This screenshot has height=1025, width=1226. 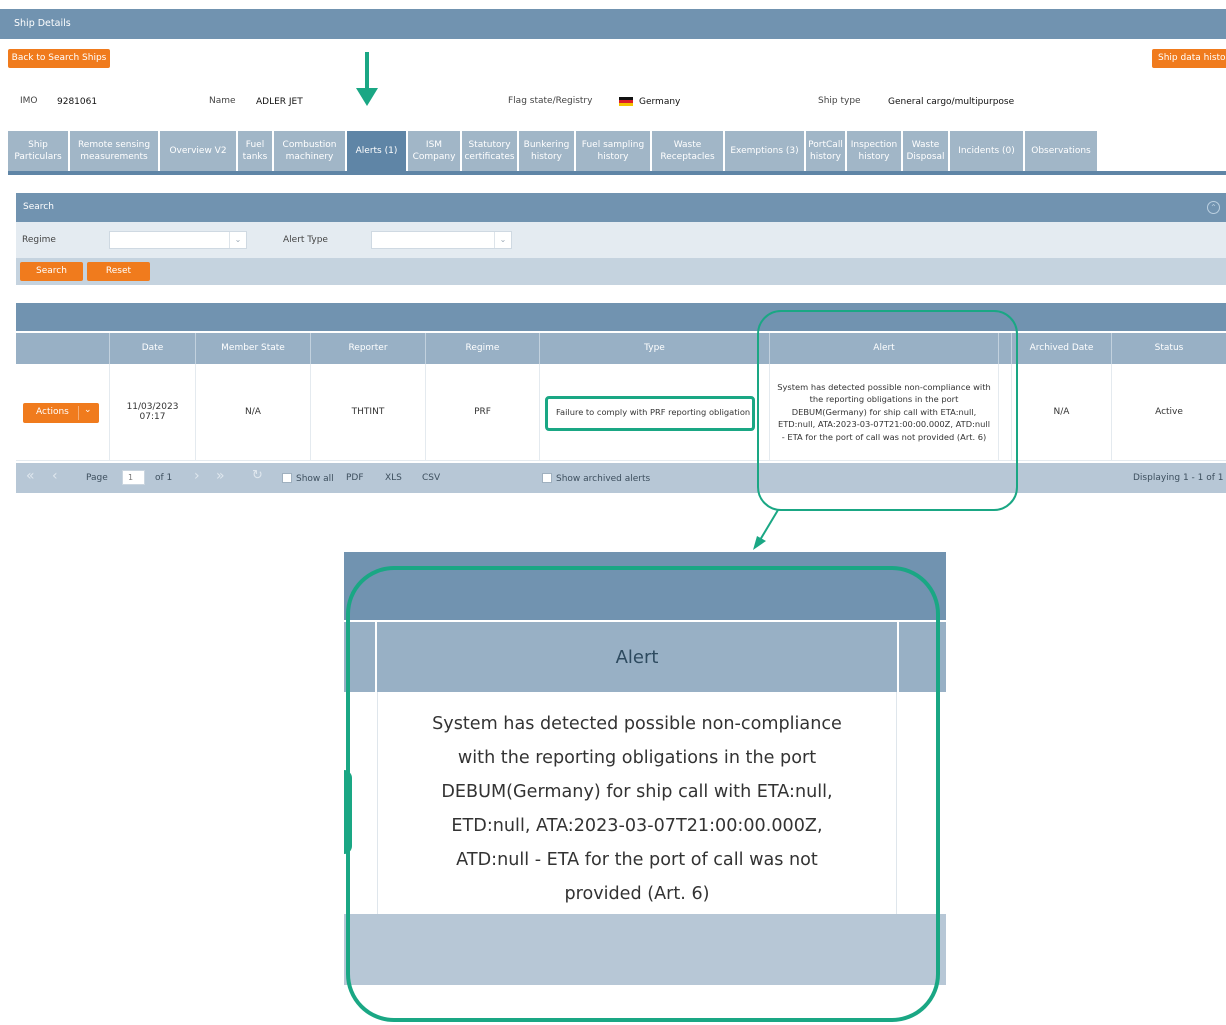 I want to click on tab-waste-disposal: Waste Disposal, so click(x=925, y=151).